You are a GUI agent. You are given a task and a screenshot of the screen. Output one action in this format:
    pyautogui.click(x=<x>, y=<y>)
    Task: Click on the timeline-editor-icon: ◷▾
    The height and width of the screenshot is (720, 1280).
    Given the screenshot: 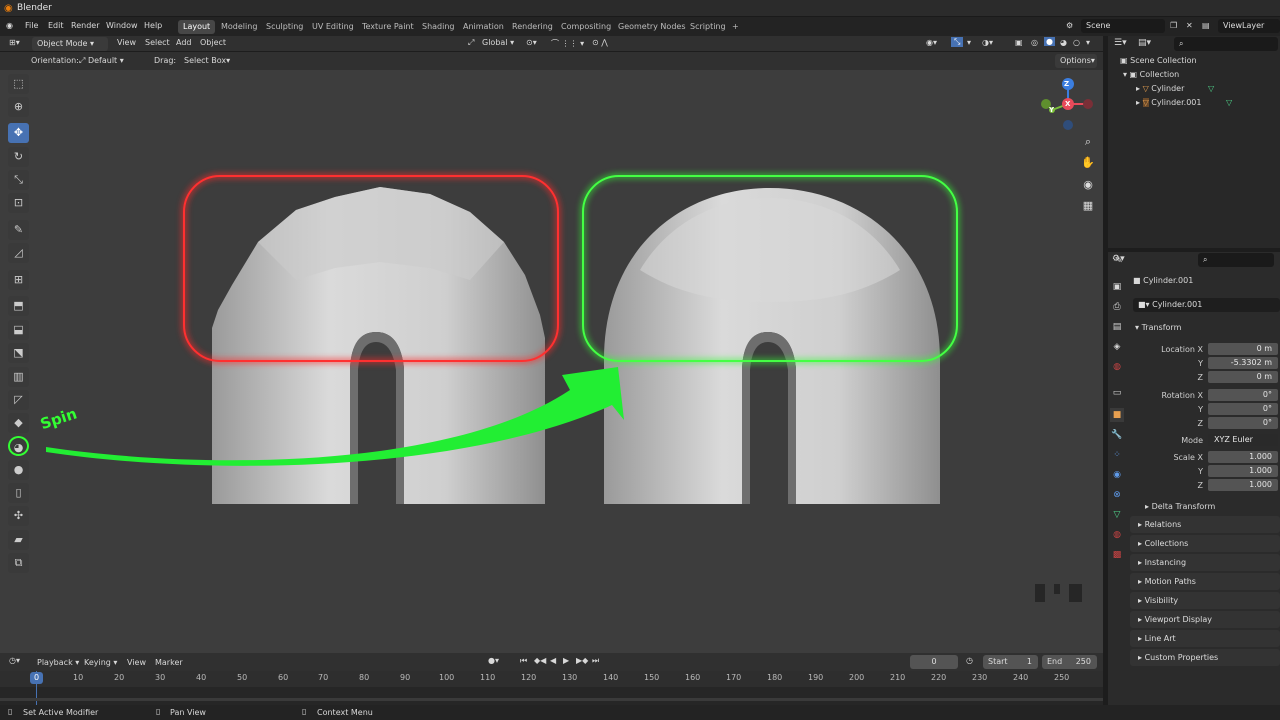 What is the action you would take?
    pyautogui.click(x=14, y=660)
    